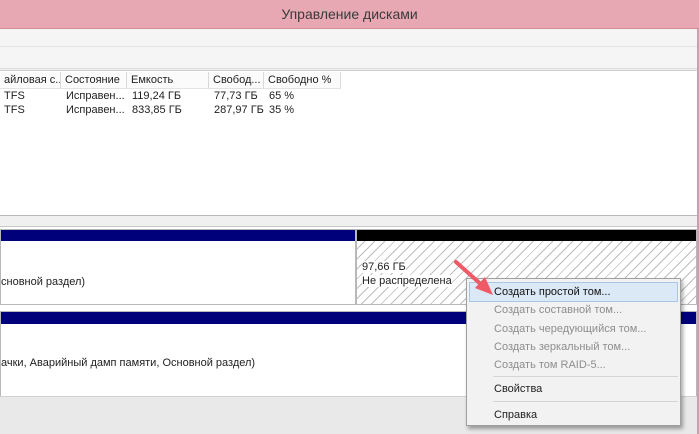  I want to click on toolbar, so click(349, 58).